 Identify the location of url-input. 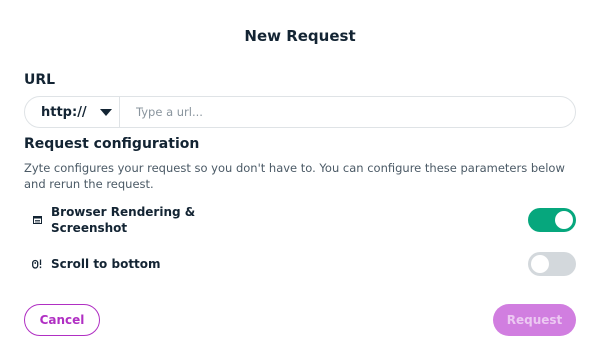
(347, 112).